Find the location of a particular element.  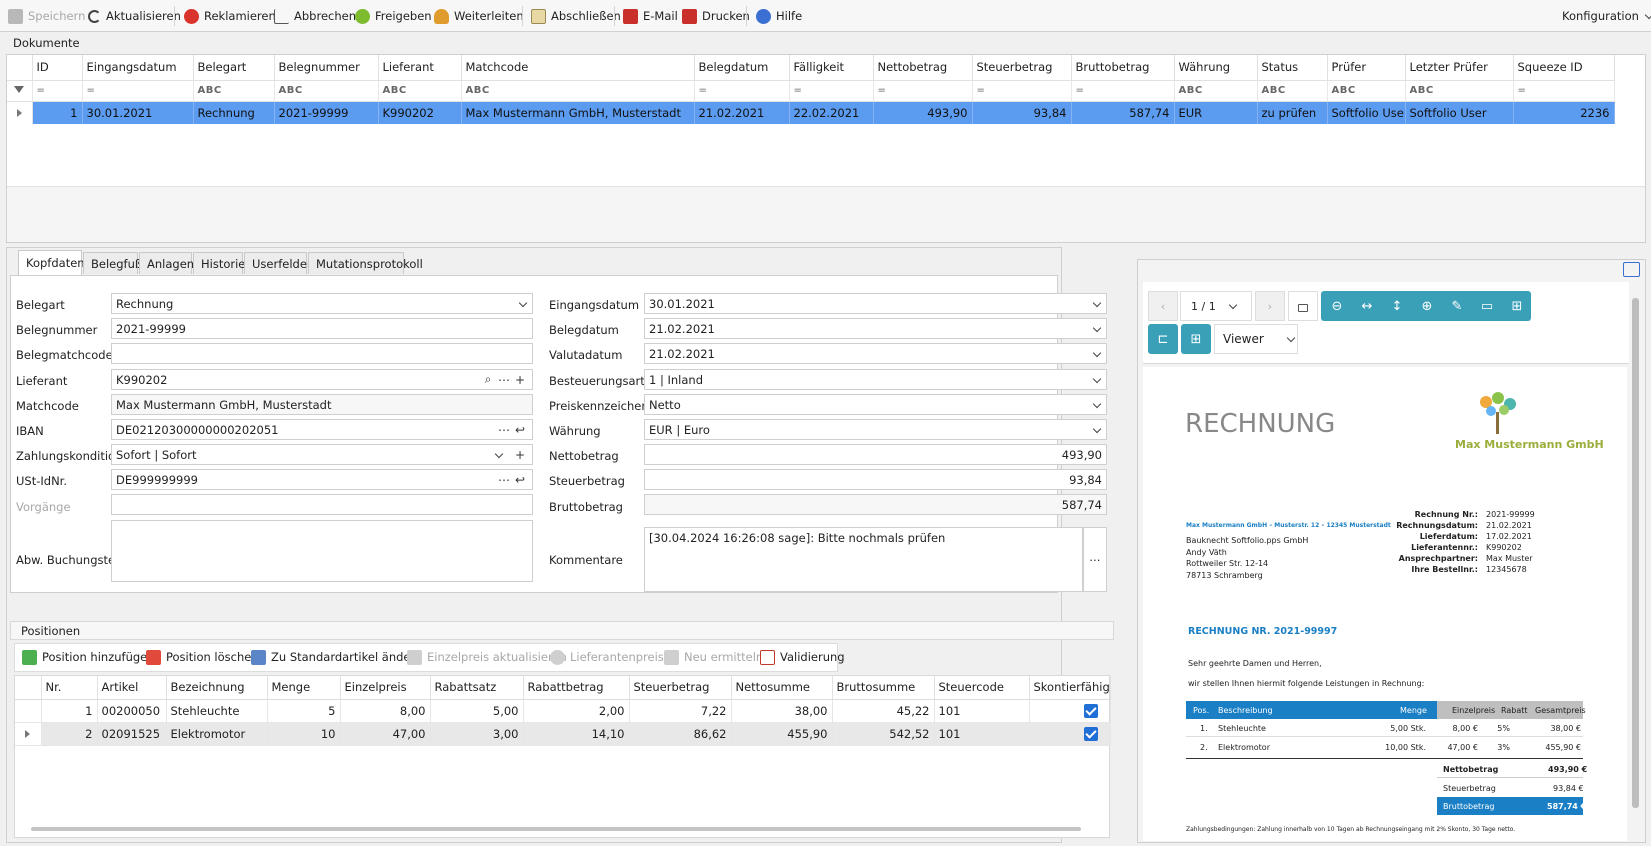

refresh-button: Aktualisieren is located at coordinates (134, 16).